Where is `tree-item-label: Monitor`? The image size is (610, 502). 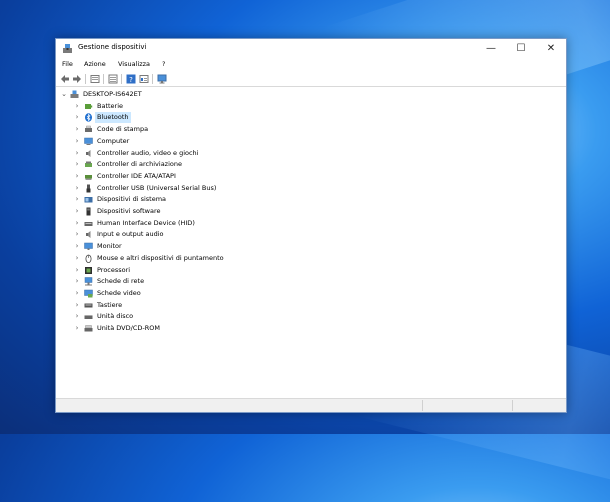 tree-item-label: Monitor is located at coordinates (109, 246).